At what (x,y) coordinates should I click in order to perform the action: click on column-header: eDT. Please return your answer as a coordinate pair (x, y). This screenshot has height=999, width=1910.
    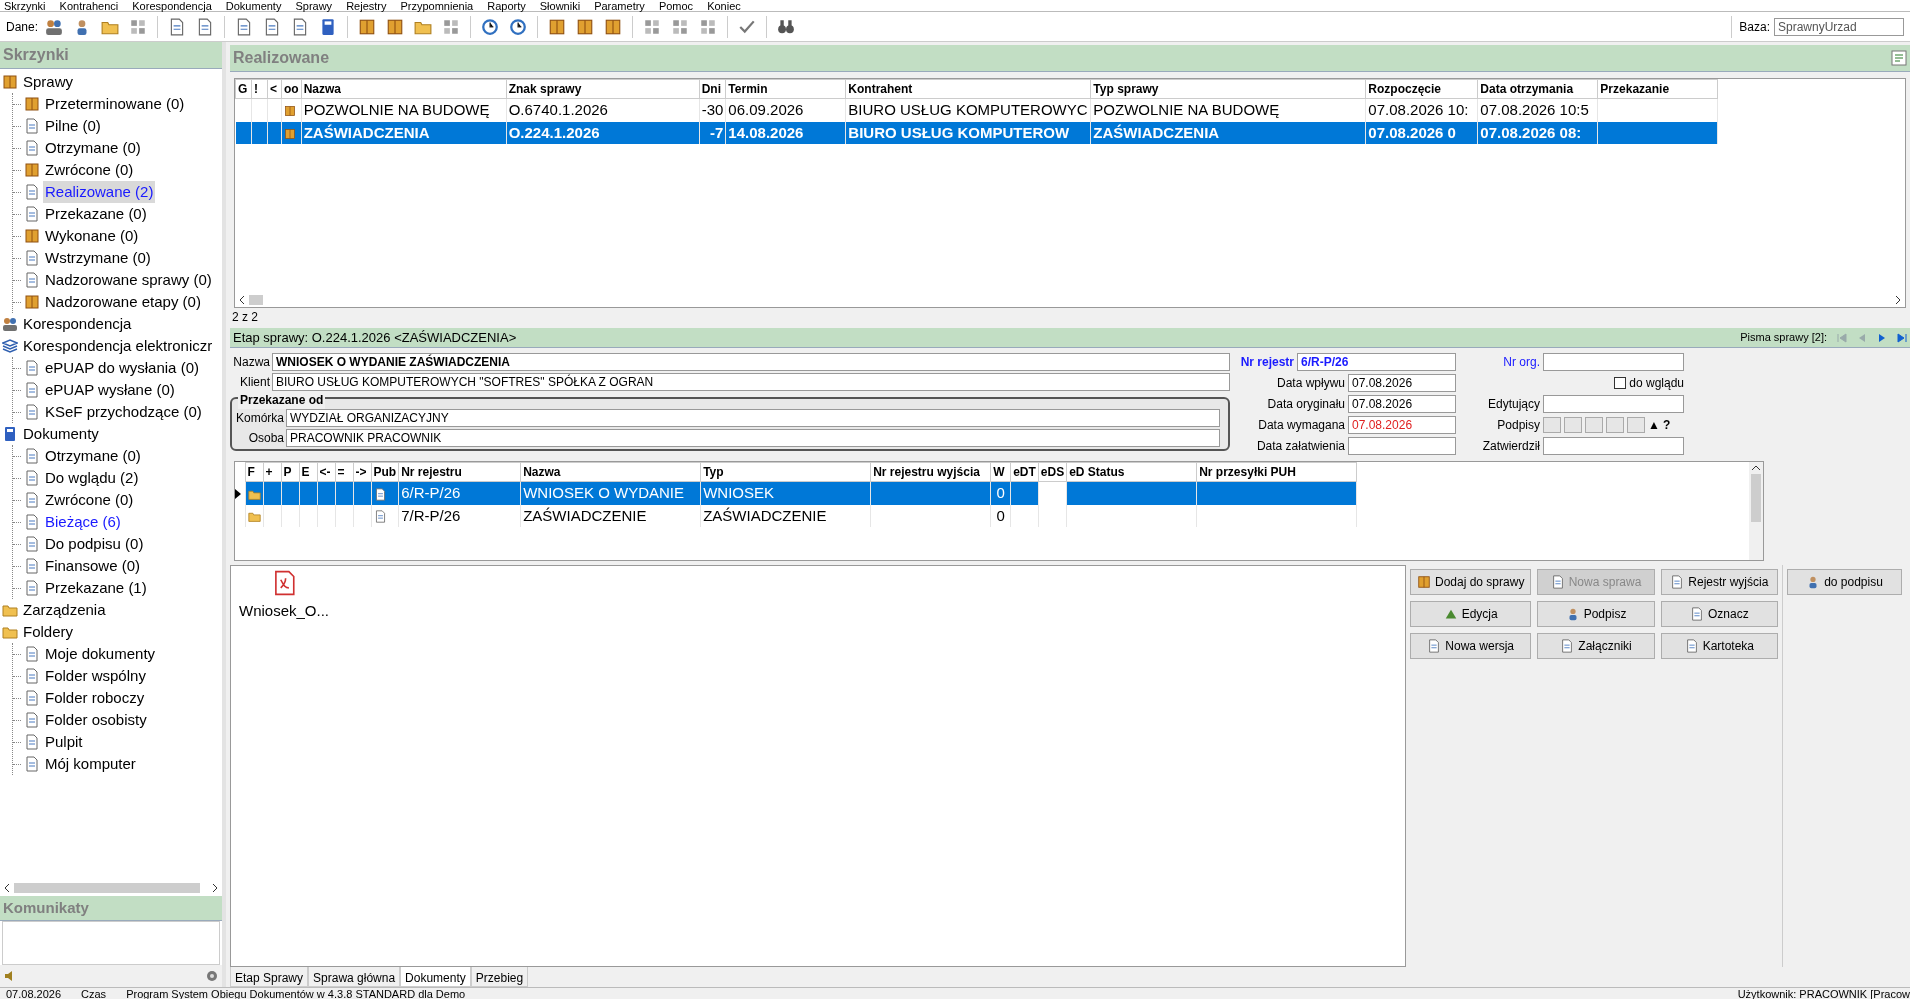
    Looking at the image, I should click on (1024, 472).